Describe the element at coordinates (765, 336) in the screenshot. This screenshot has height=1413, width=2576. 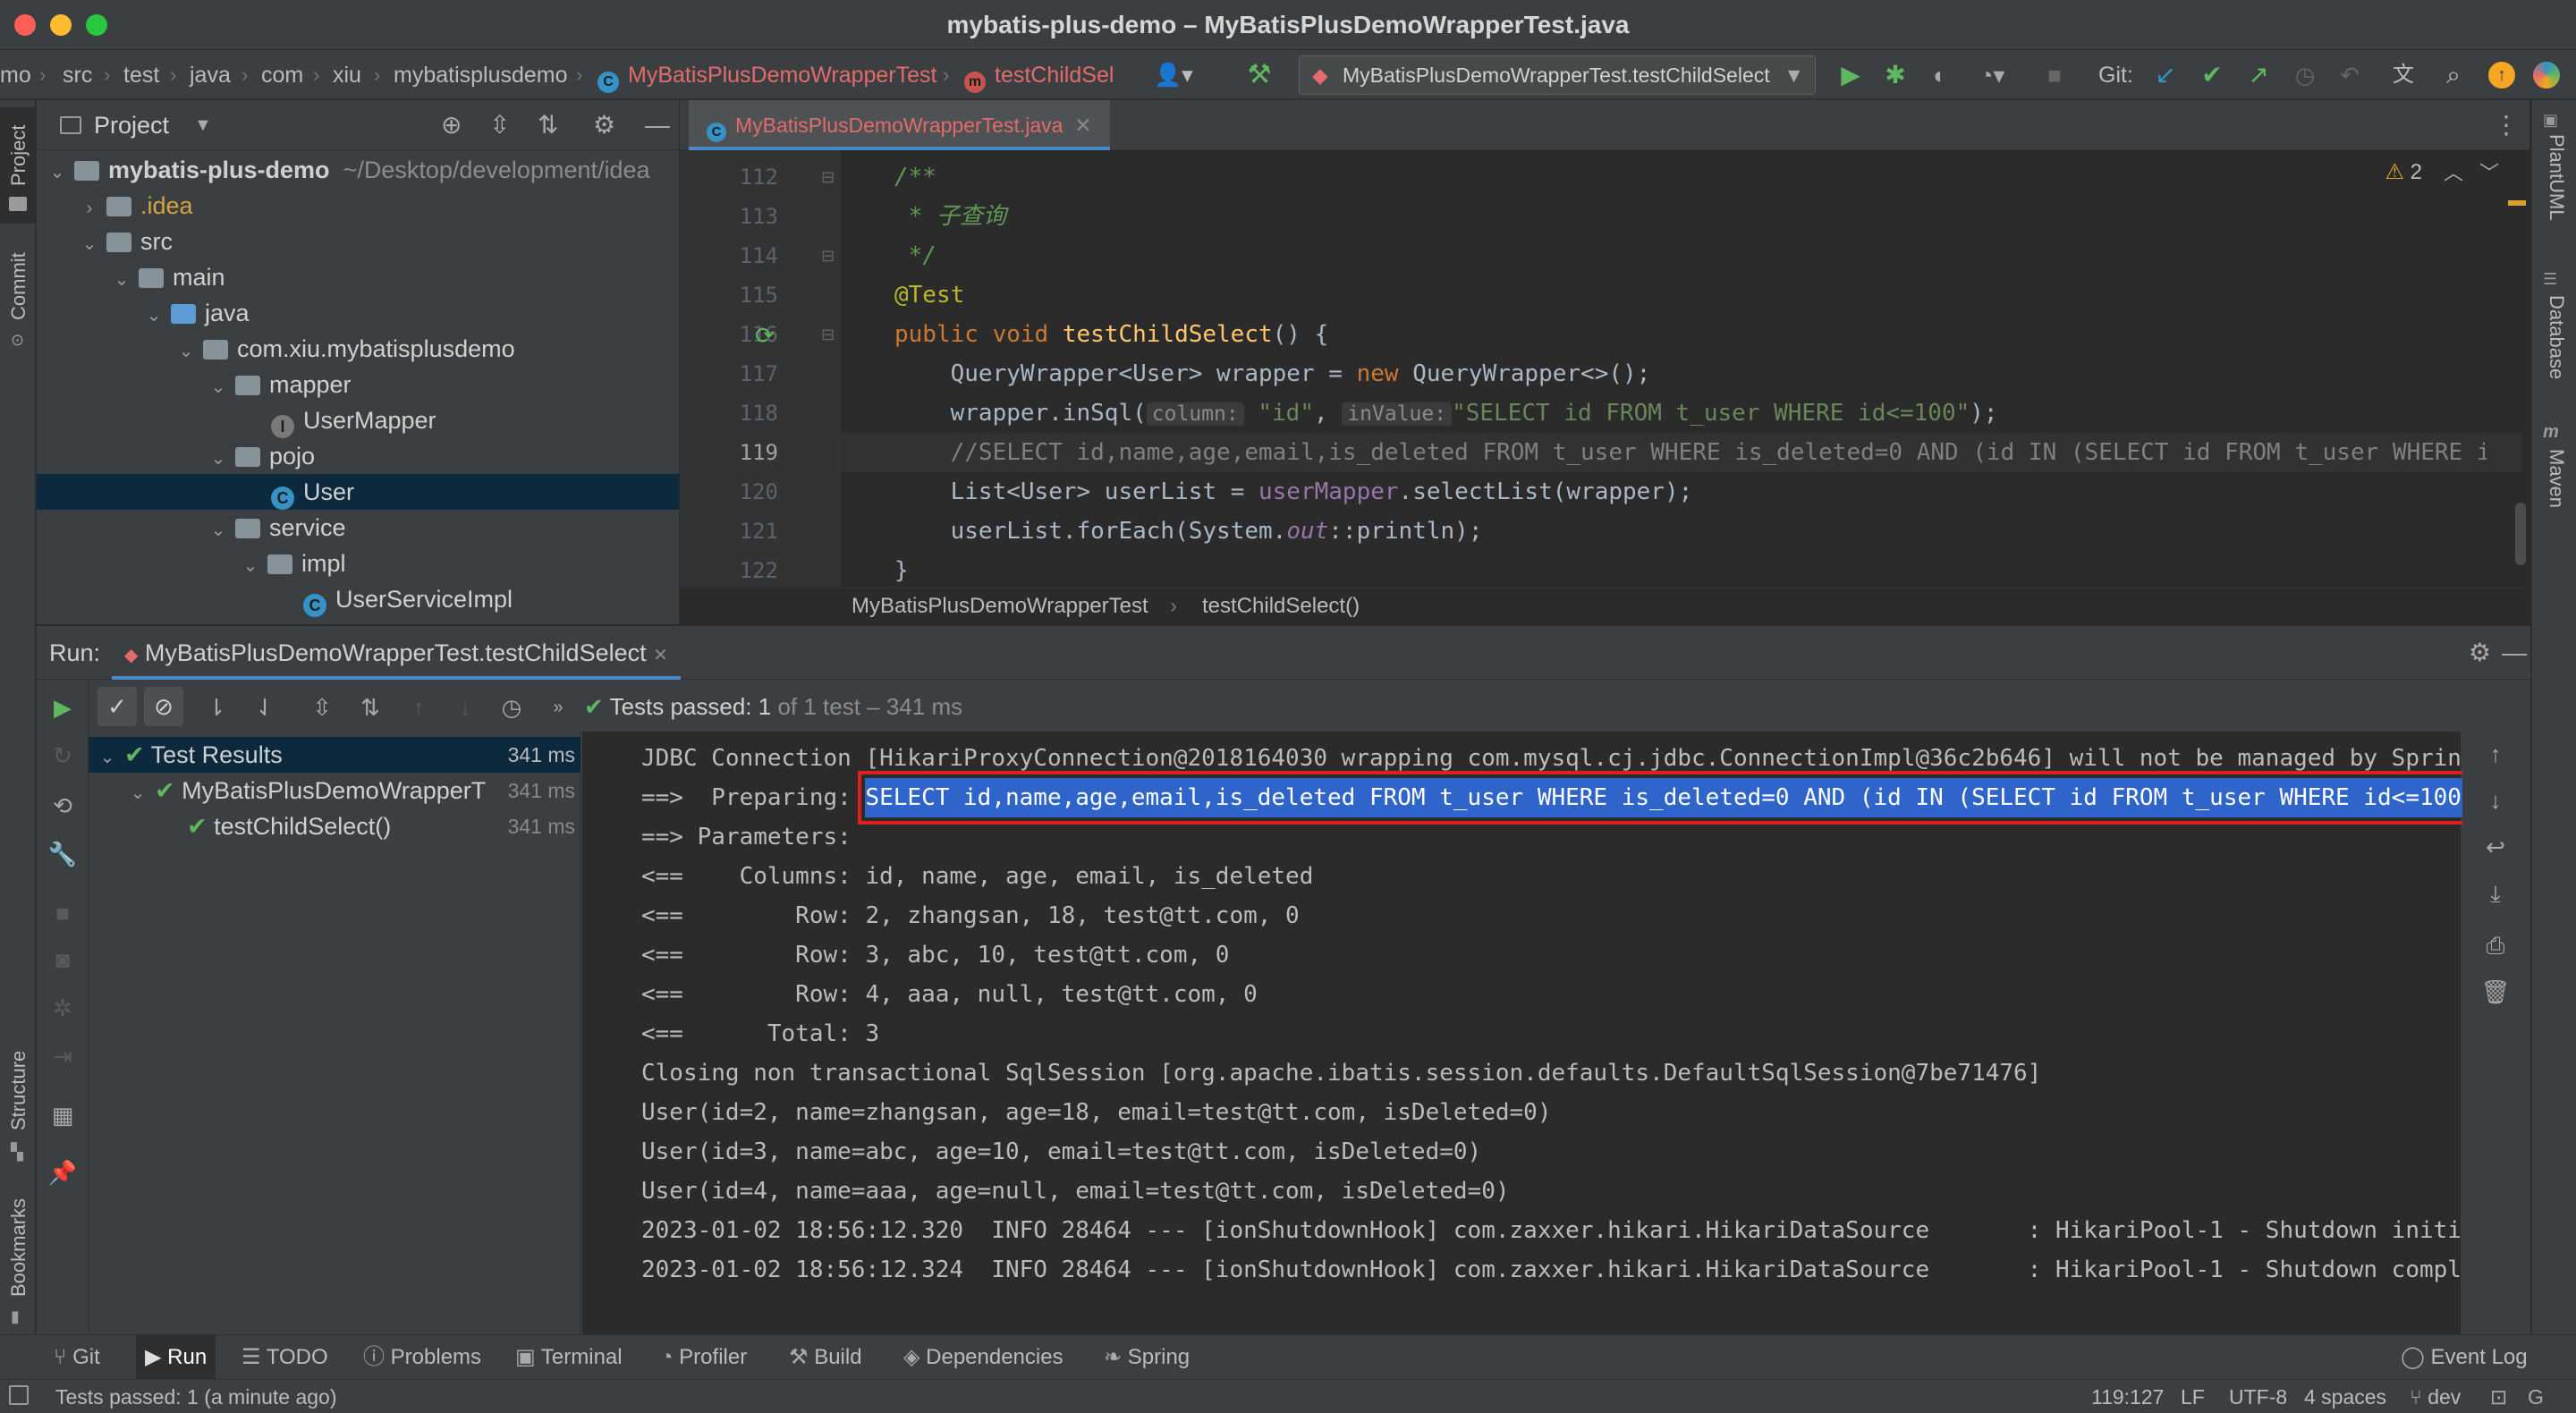
I see `run-test-gutter-icon: ⟳` at that location.